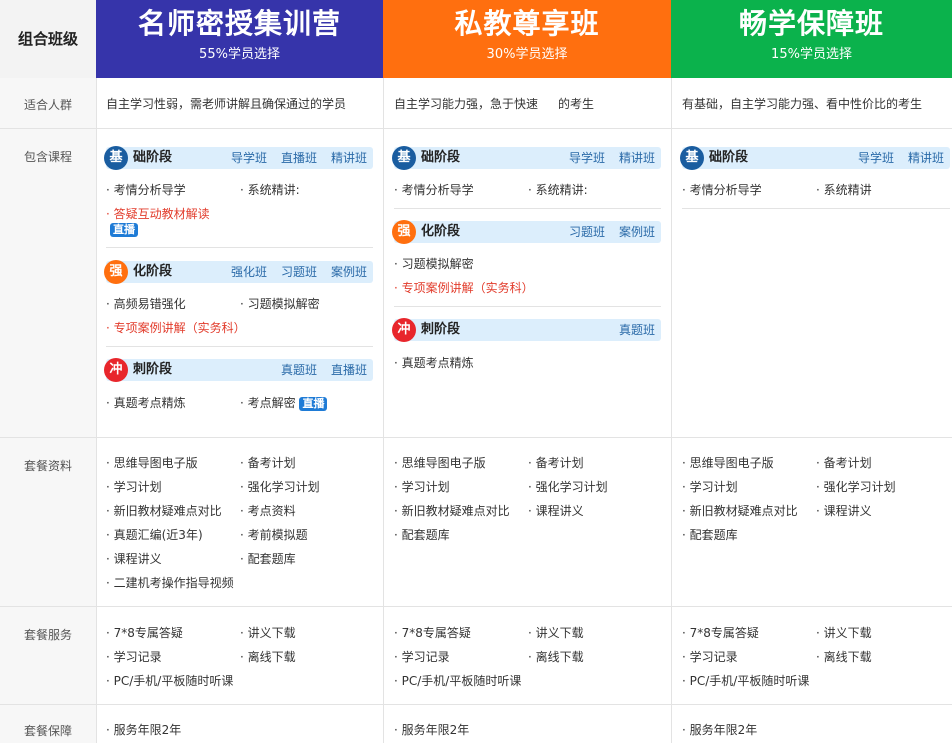  I want to click on plan-header-2: 私教尊享班 30%学员选择, so click(527, 39).